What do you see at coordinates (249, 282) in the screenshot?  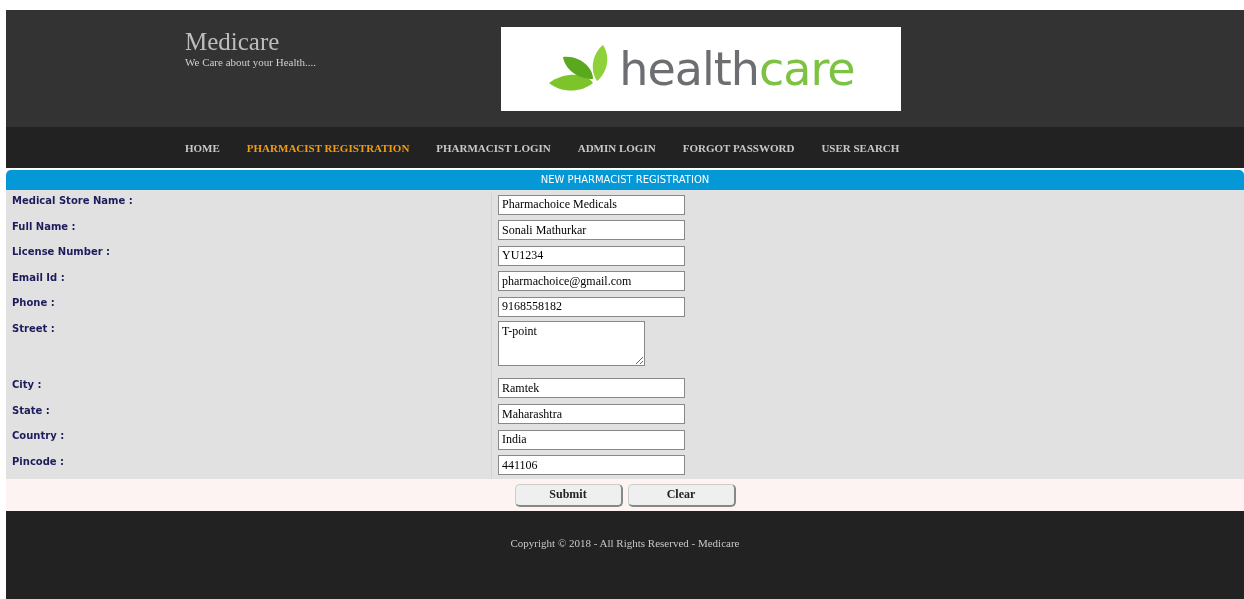 I see `field-label: Email Id :` at bounding box center [249, 282].